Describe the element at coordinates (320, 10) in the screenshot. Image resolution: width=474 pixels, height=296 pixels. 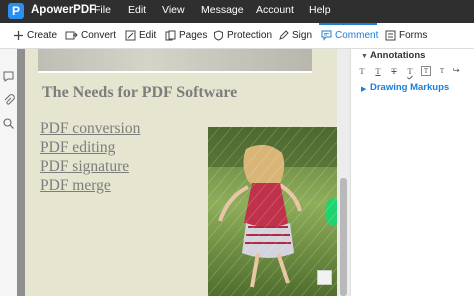
I see `menu-help: Help` at that location.